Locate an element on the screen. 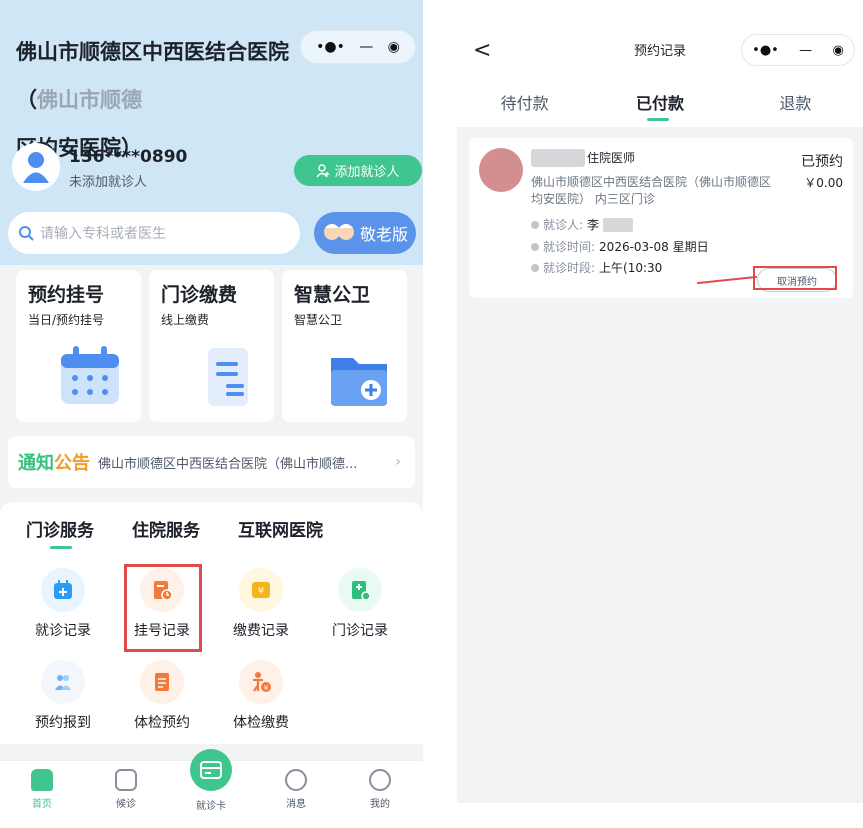 This screenshot has height=828, width=863. notice-bar: 通知公告 佛山市顺德区中西医结合医院（佛山市顺德... › is located at coordinates (211, 462).